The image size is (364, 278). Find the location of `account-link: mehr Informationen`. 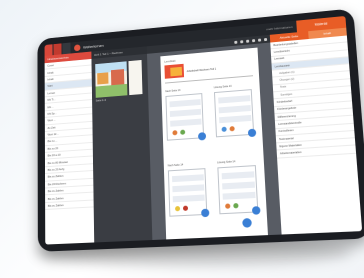

account-link: mehr Informationen is located at coordinates (279, 28).